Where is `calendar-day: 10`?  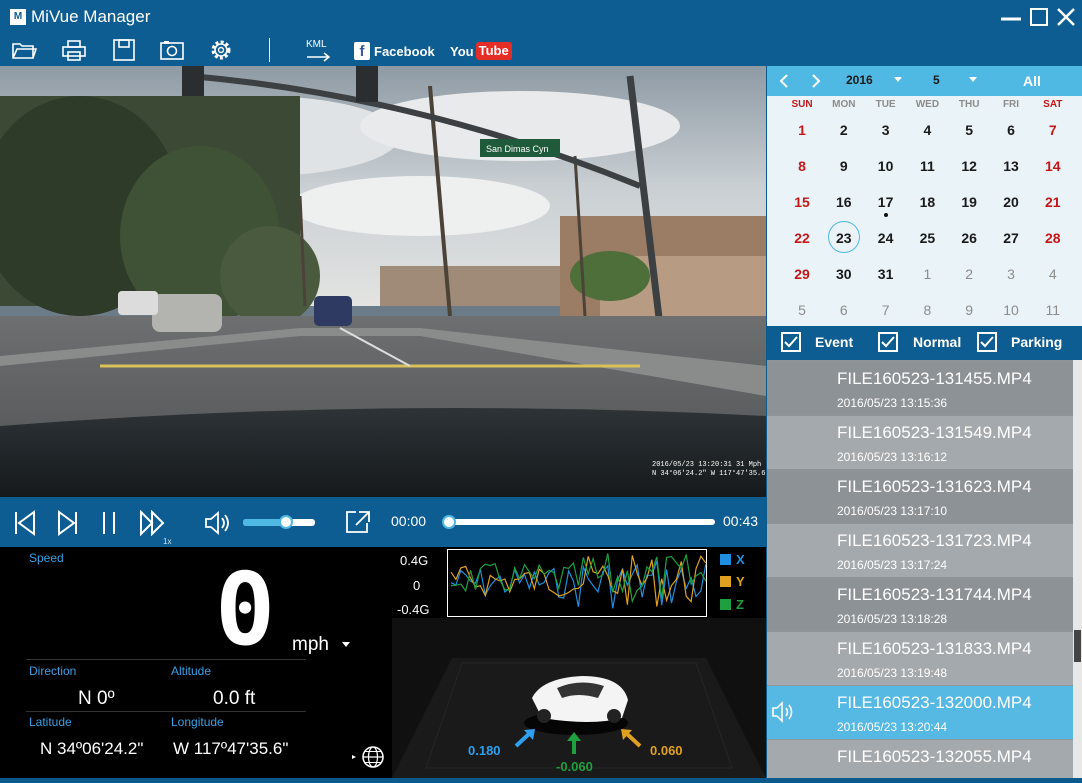
calendar-day: 10 is located at coordinates (886, 166).